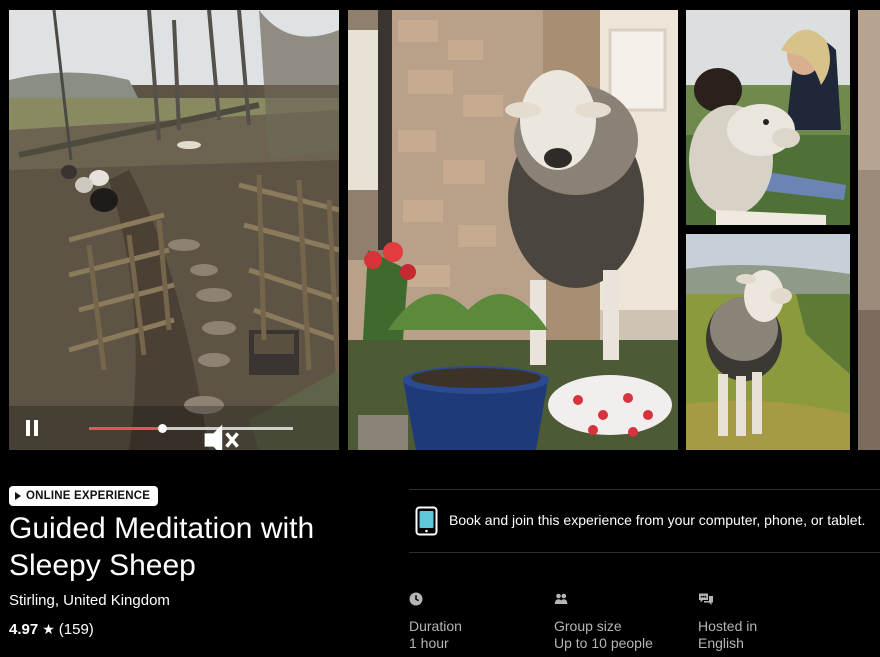 The width and height of the screenshot is (880, 657). What do you see at coordinates (706, 599) in the screenshot?
I see `chat-bubbles-icon` at bounding box center [706, 599].